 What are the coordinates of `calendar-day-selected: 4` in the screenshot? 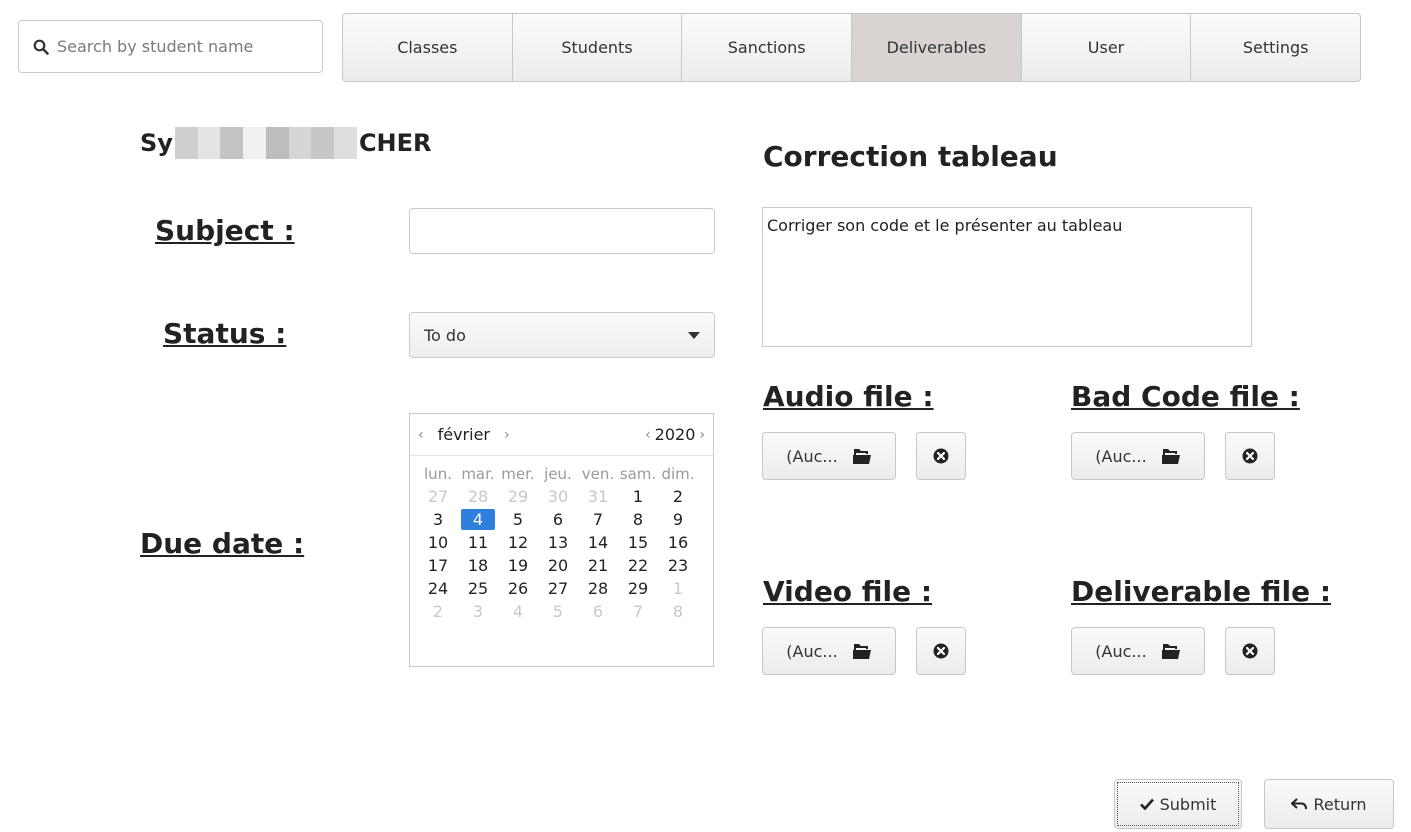 It's located at (478, 519).